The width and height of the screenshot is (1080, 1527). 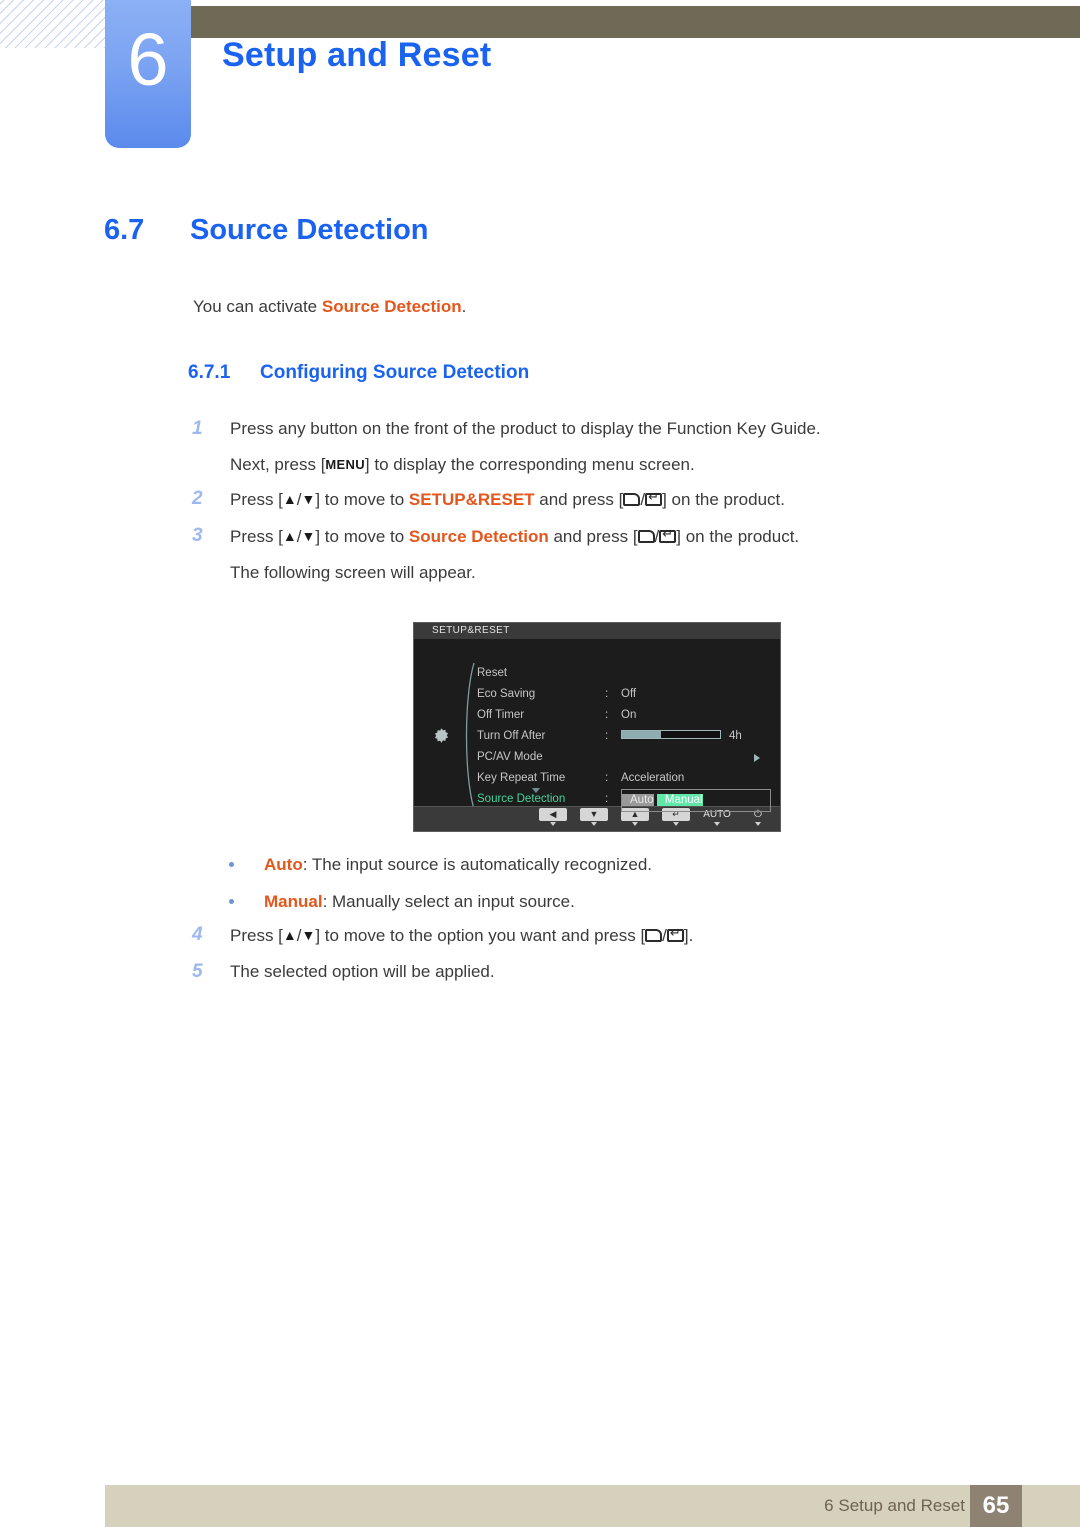 What do you see at coordinates (560, 972) in the screenshot?
I see `step-5: 5 The selected option will be applied.` at bounding box center [560, 972].